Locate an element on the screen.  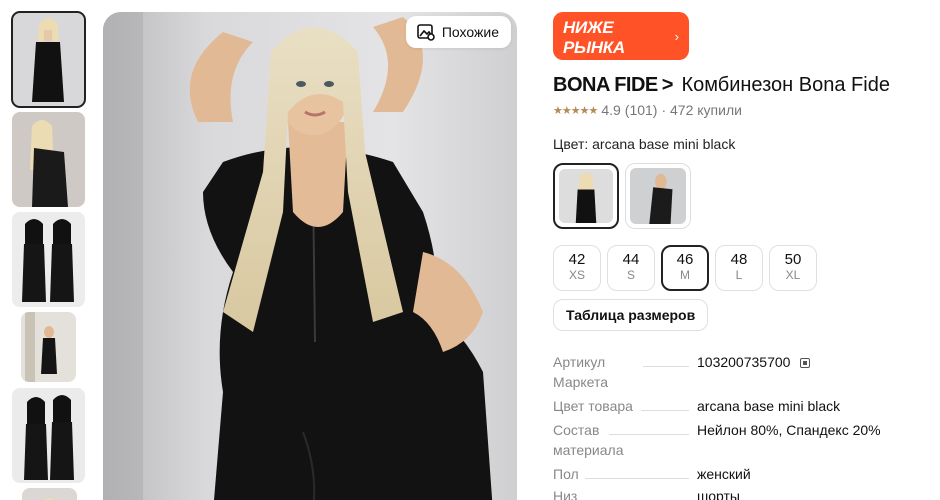
similar-label: Похожие is located at coordinates (470, 32).